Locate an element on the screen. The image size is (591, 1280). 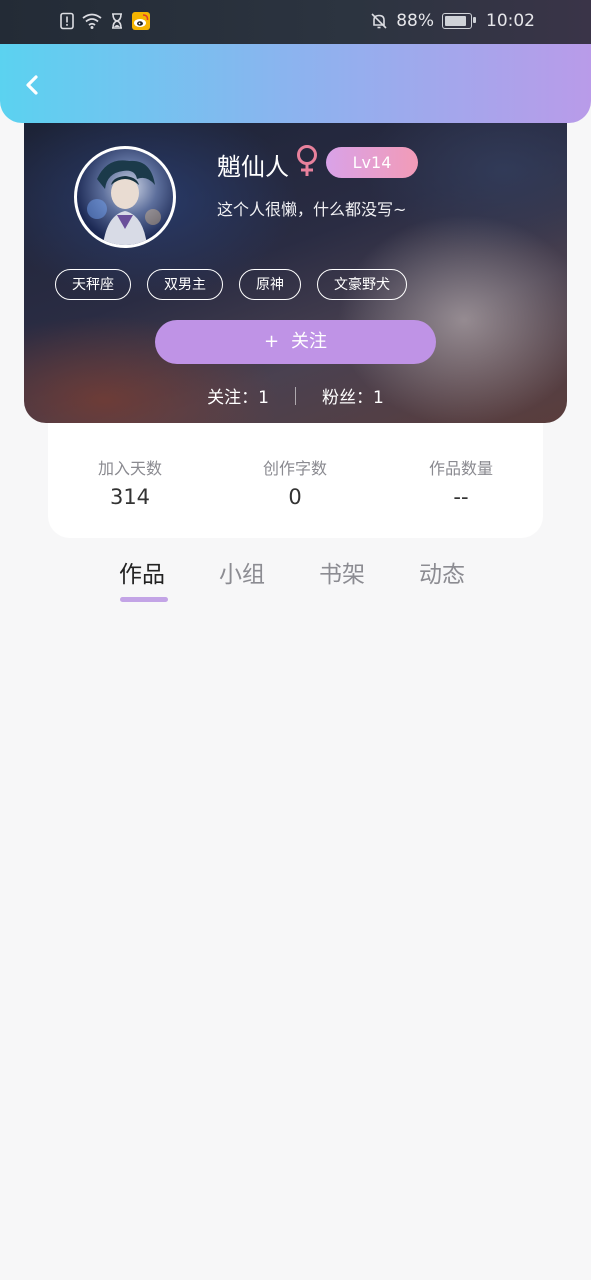
info-label: 创作字数 is located at coordinates (294, 468).